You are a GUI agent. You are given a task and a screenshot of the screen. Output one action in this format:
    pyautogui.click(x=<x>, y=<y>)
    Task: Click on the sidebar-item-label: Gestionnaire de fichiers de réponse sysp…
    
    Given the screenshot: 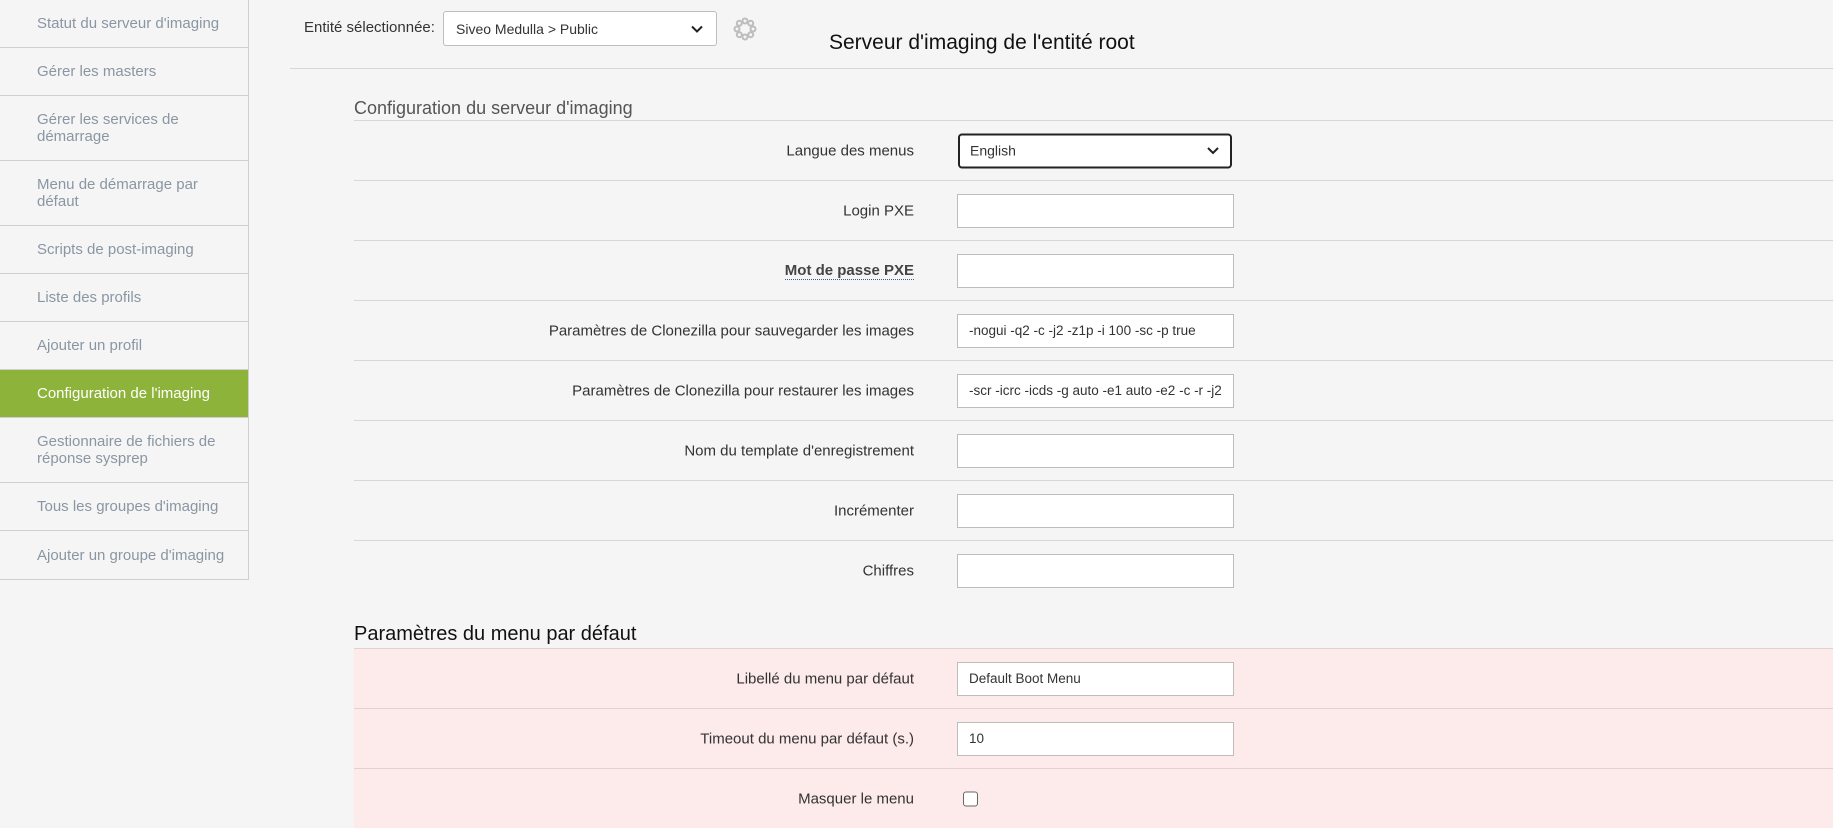 What is the action you would take?
    pyautogui.click(x=126, y=450)
    